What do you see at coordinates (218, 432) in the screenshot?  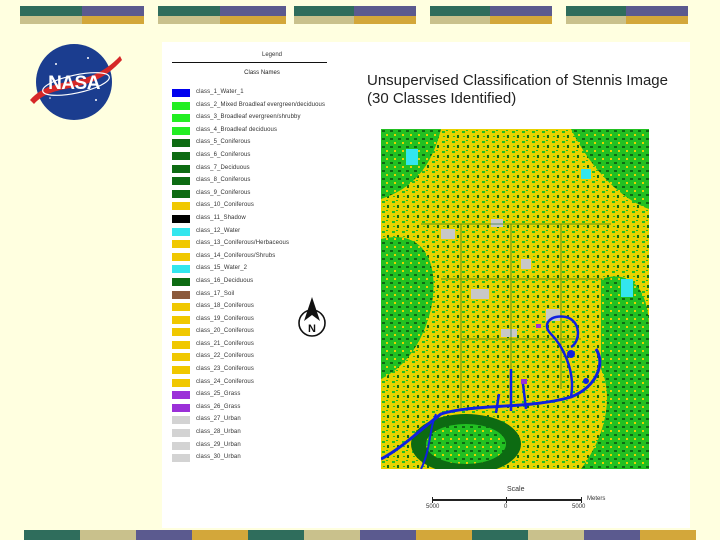 I see `legend-label: class_28_Urban` at bounding box center [218, 432].